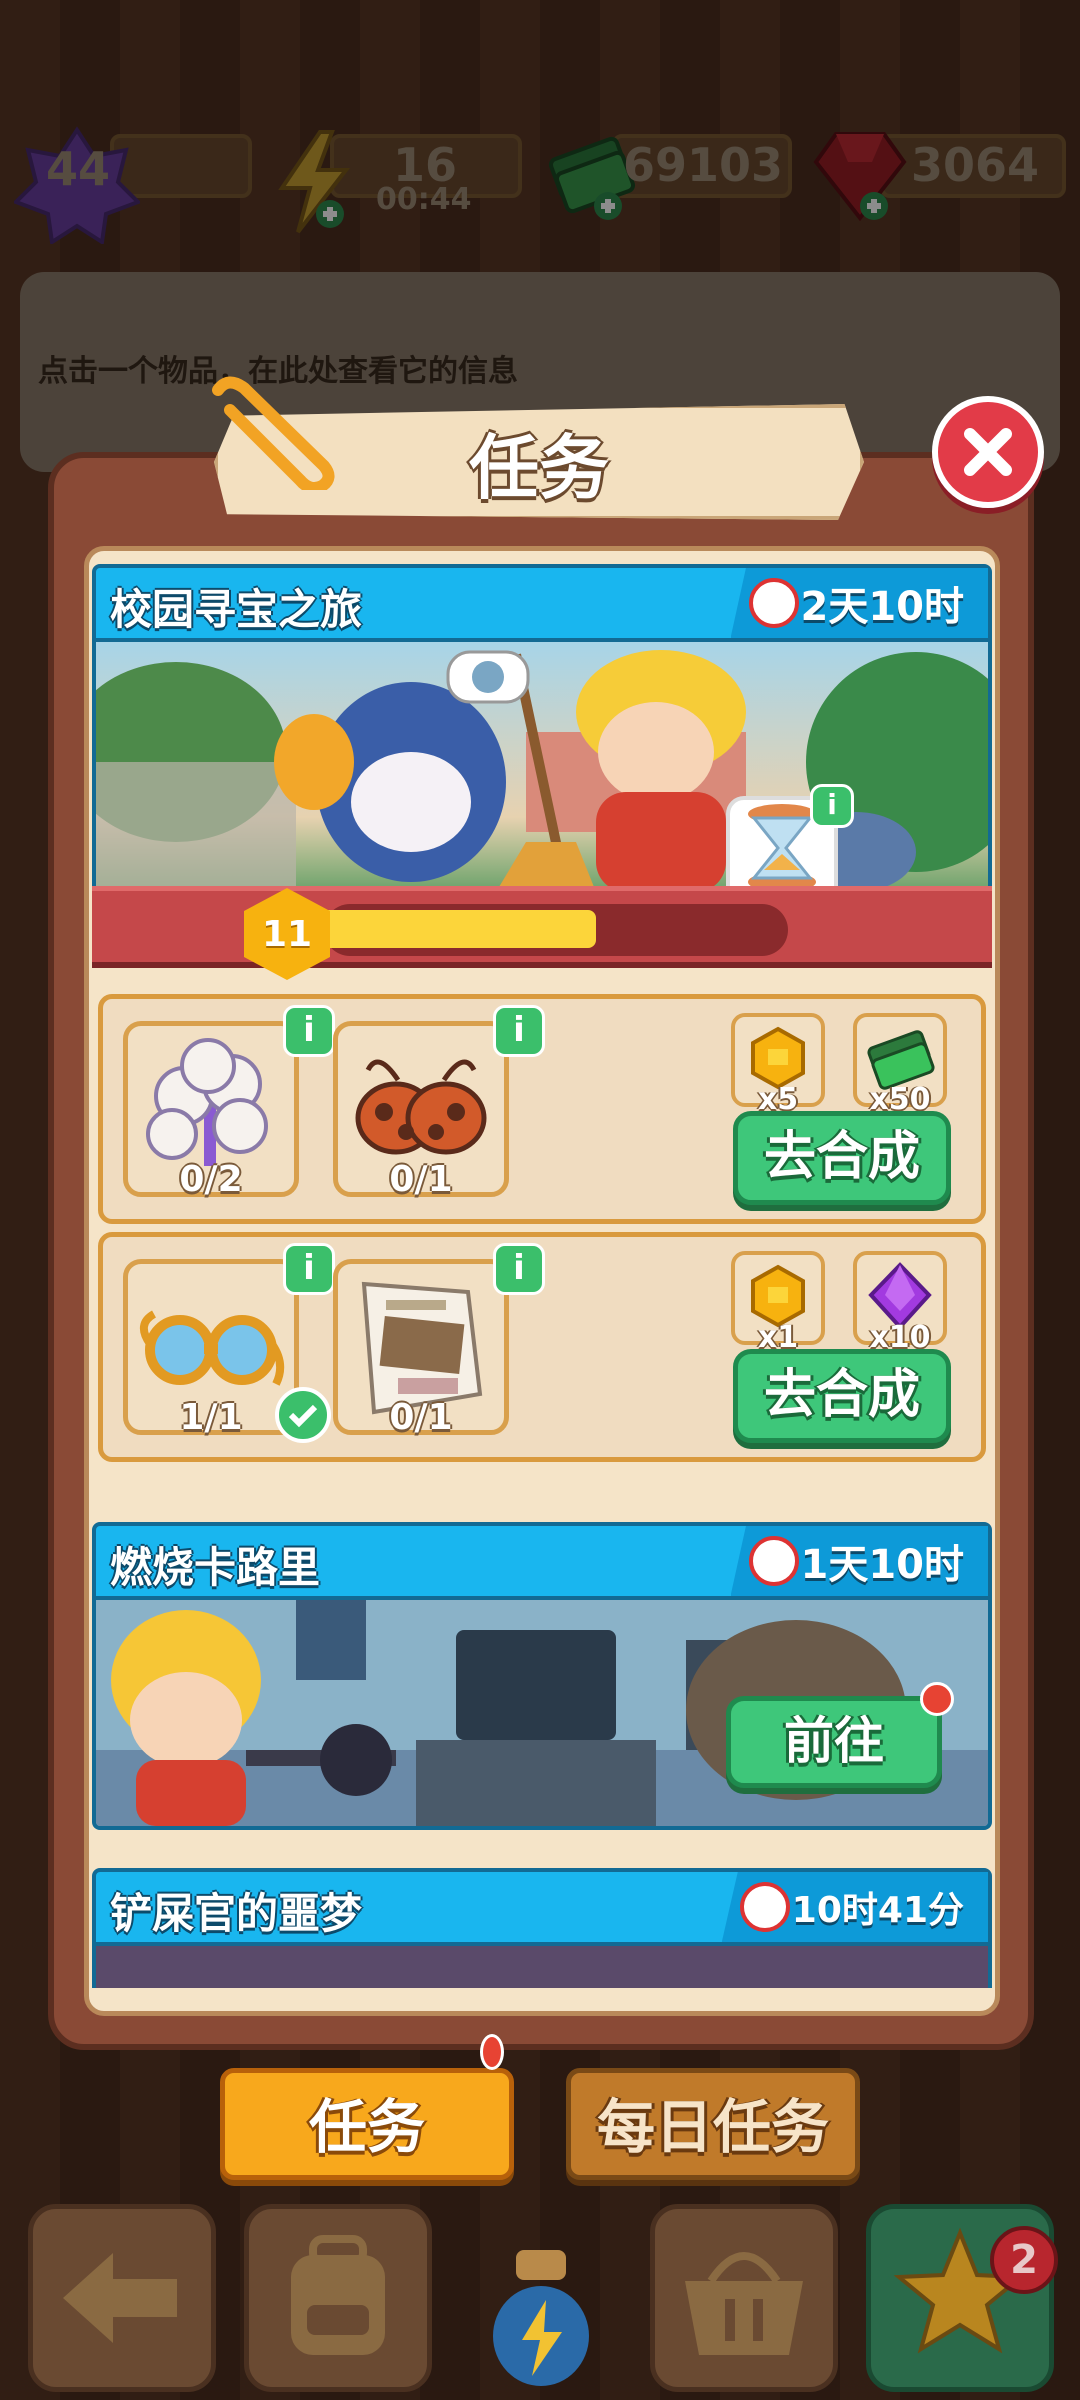 Image resolution: width=1080 pixels, height=2400 pixels. I want to click on energy-bottle-icon, so click(541, 2315).